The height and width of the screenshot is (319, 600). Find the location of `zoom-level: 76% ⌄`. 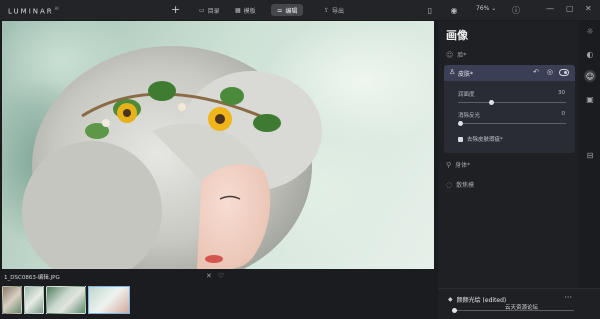

zoom-level: 76% ⌄ is located at coordinates (486, 8).